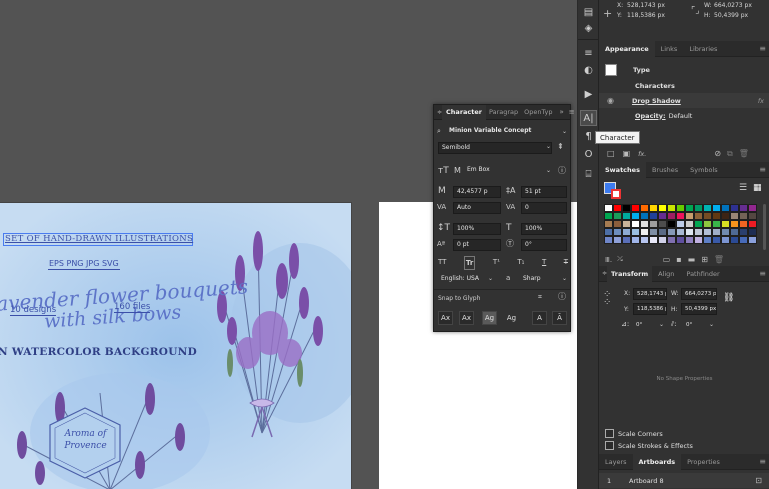  Describe the element at coordinates (588, 154) in the screenshot. I see `opentype-icon: O` at that location.